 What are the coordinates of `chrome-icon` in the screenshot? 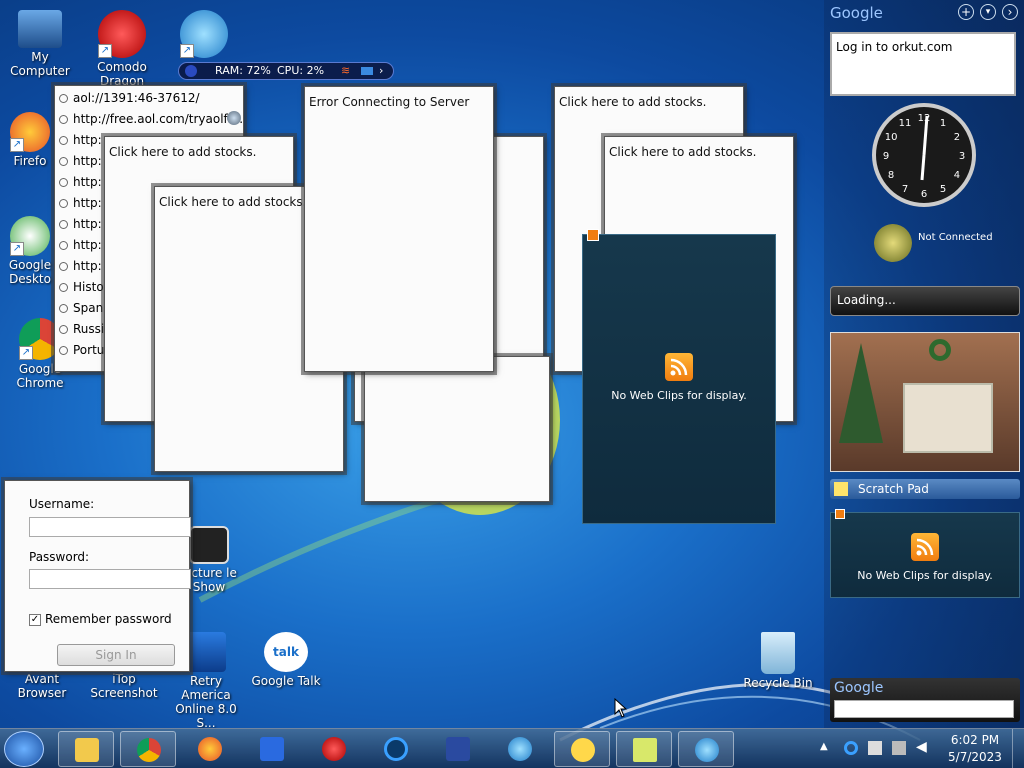 It's located at (149, 750).